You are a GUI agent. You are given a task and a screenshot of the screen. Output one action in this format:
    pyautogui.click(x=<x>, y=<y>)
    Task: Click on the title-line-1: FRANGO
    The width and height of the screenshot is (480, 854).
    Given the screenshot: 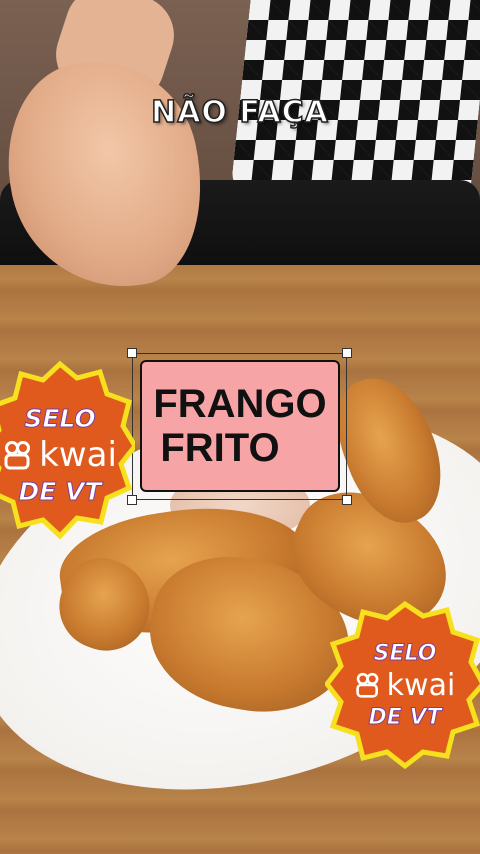 What is the action you would take?
    pyautogui.click(x=240, y=404)
    